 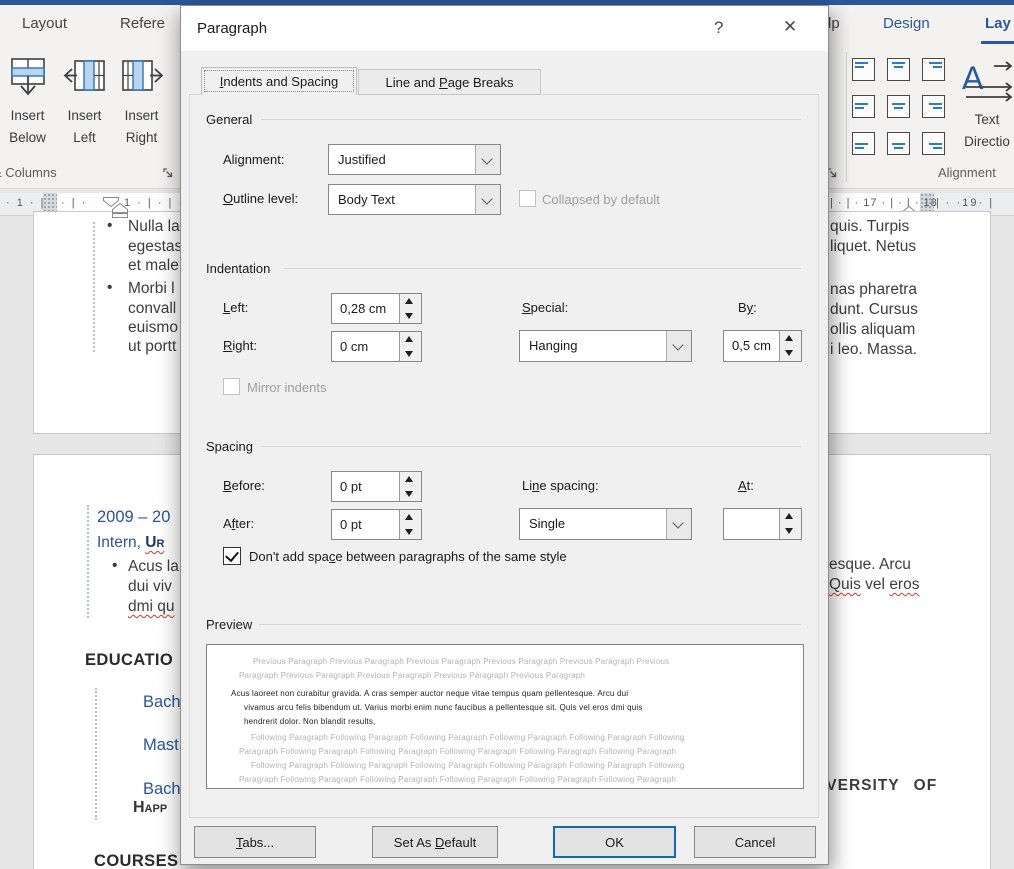 I want to click on insert-below-label-2: Below, so click(x=27, y=137).